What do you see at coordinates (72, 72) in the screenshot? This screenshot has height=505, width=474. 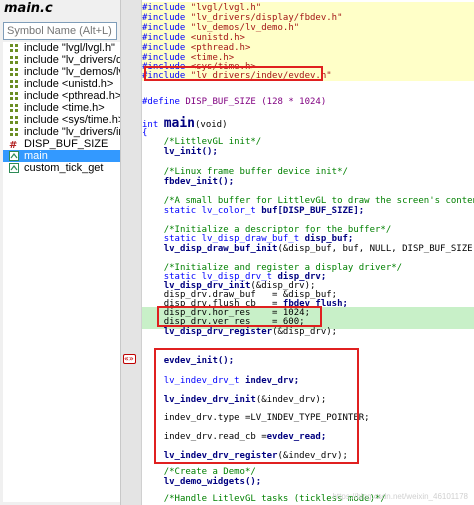 I see `symbol-label: include "lv_demos/lv_d` at bounding box center [72, 72].